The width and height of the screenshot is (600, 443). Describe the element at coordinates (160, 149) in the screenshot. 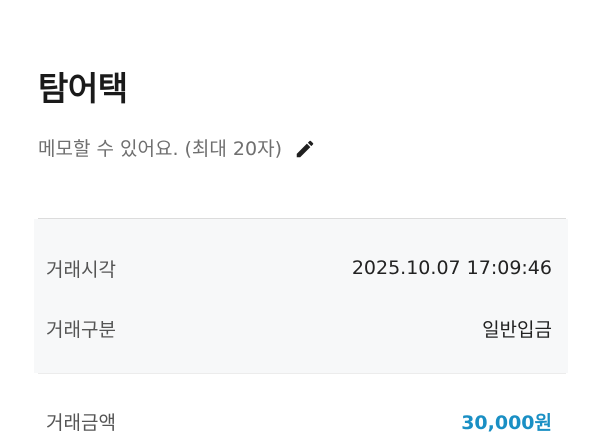

I see `memo-placeholder: 메모할 수 있어요. (최대 20자)` at that location.